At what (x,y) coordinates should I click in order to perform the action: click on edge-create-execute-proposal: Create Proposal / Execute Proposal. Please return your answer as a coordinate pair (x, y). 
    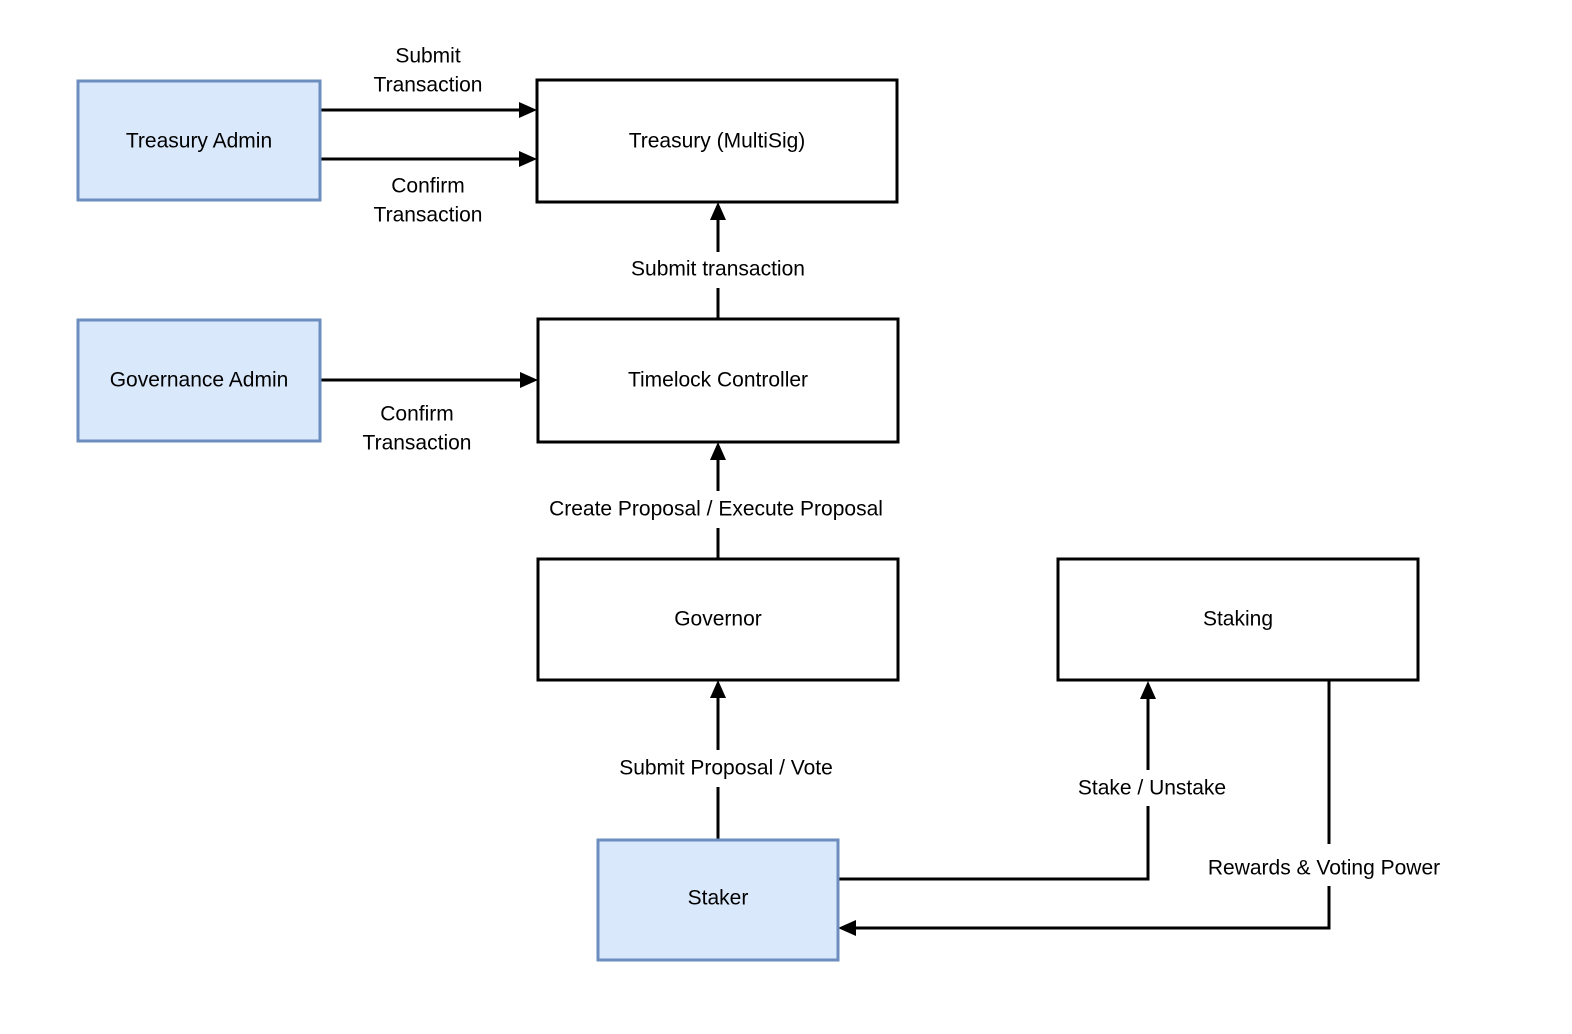
    Looking at the image, I should click on (716, 500).